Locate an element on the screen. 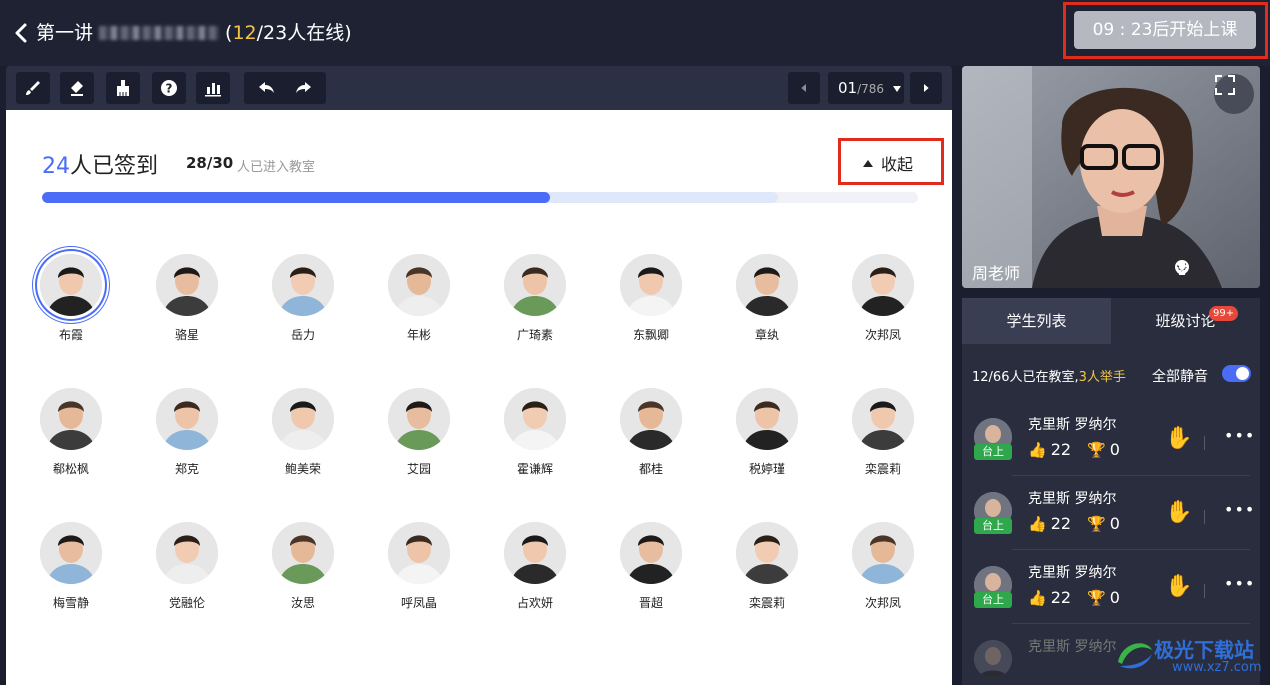 Image resolution: width=1270 pixels, height=685 pixels. student-card: 汝思 is located at coordinates (303, 577).